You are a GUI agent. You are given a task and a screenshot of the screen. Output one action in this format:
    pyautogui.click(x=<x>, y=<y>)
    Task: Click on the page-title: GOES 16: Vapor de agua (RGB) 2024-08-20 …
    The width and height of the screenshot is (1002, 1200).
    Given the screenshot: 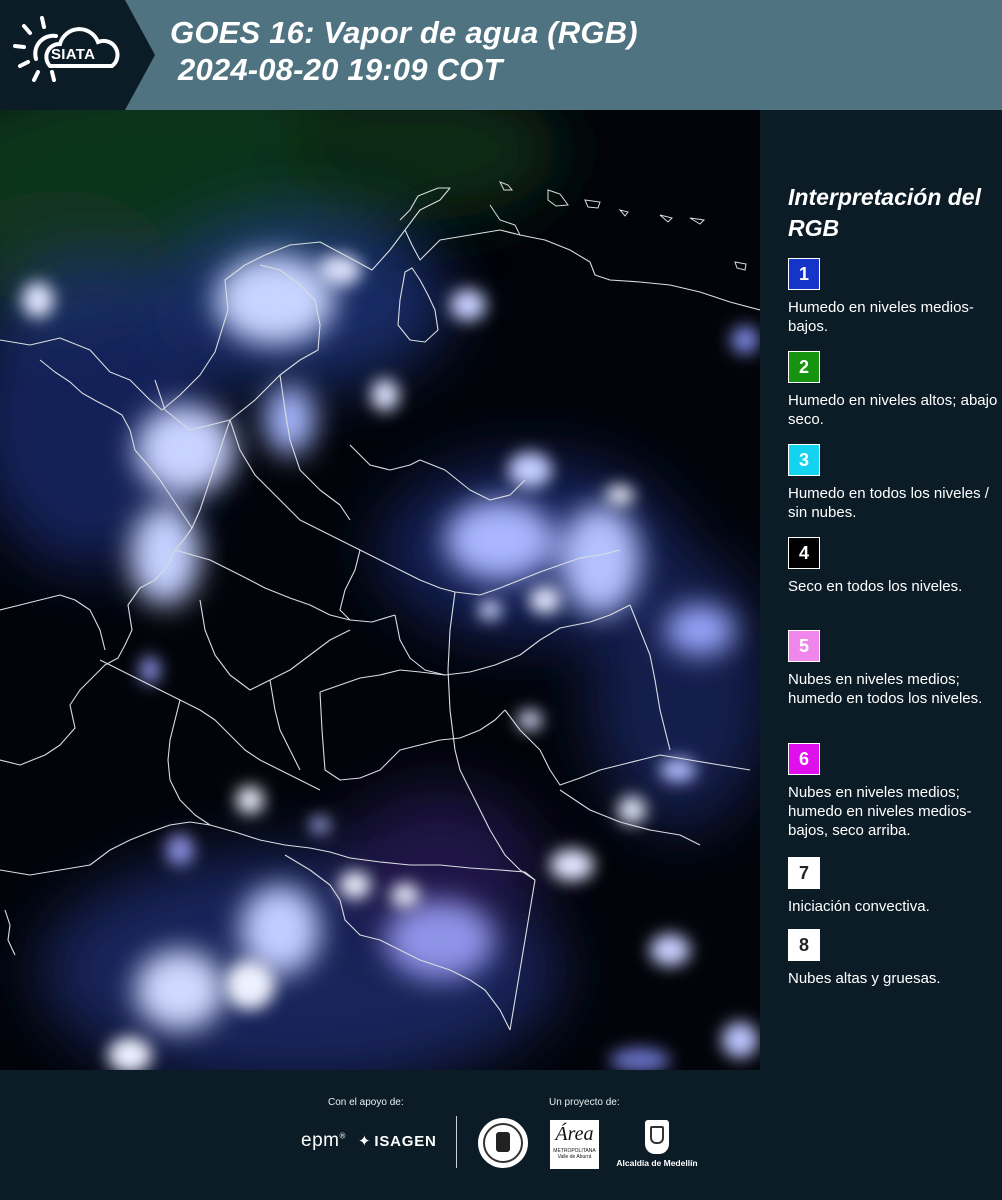 What is the action you would take?
    pyautogui.click(x=404, y=51)
    